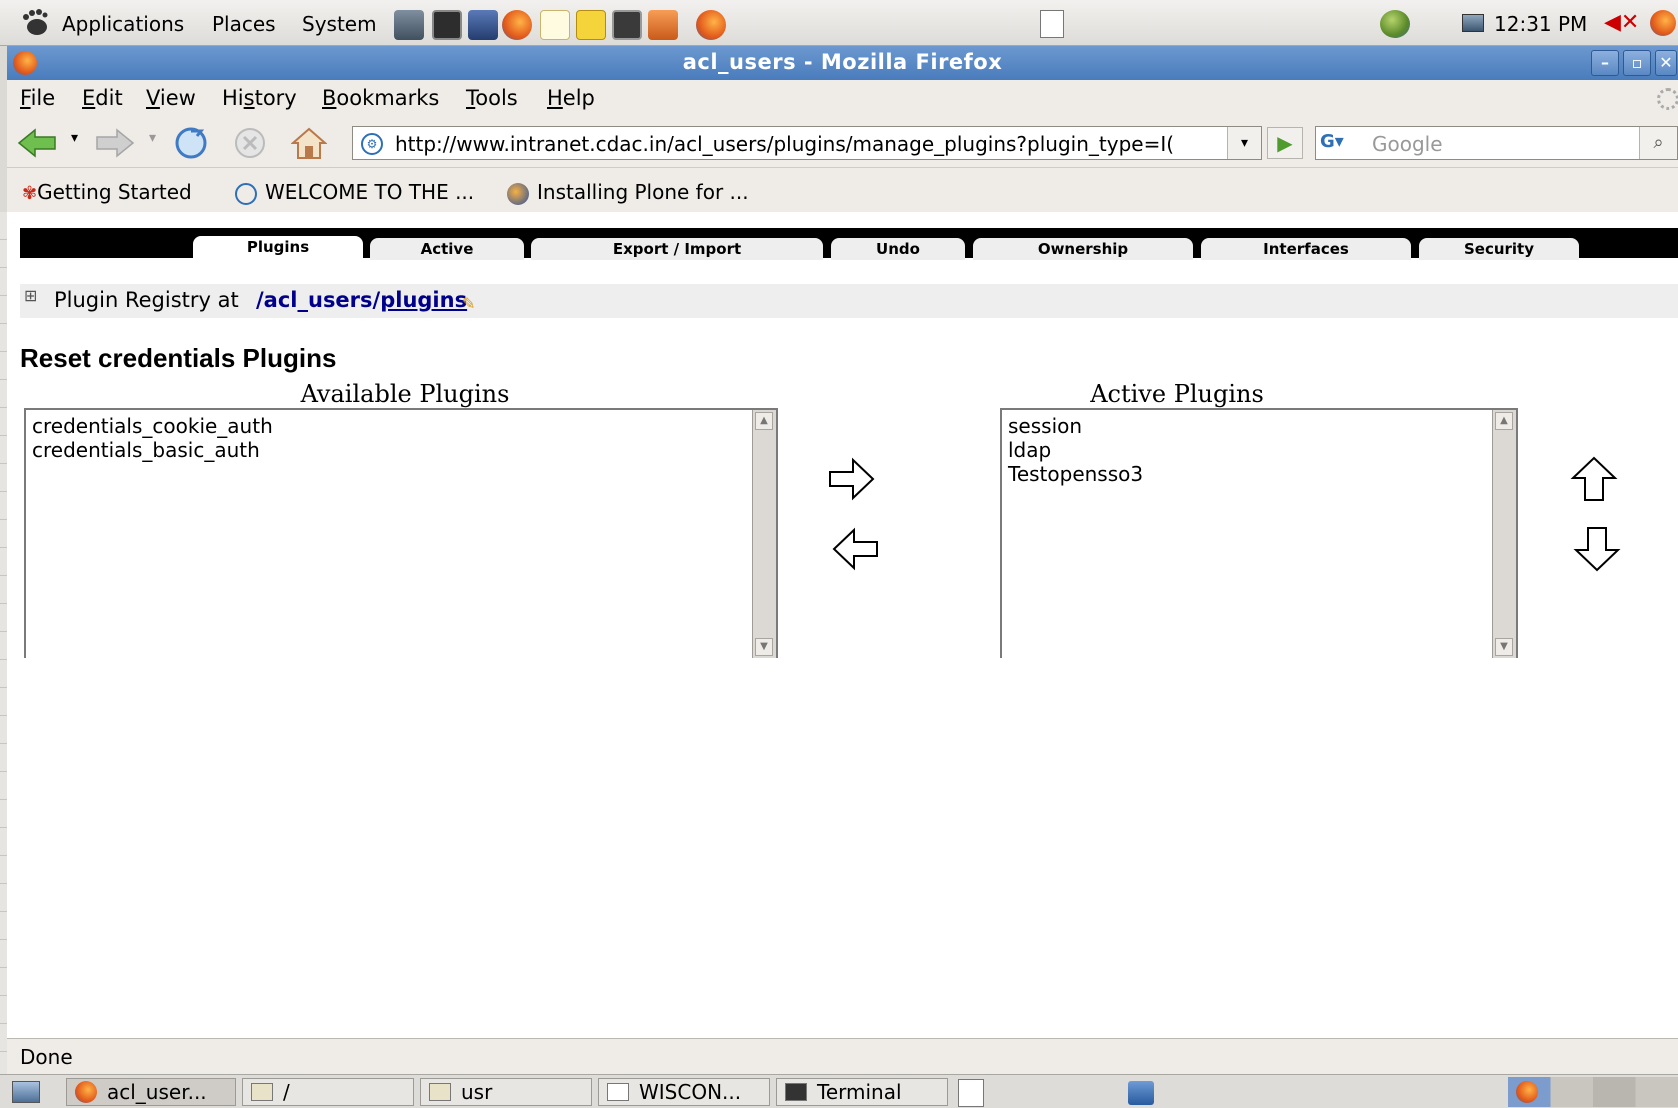 The image size is (1678, 1108). Describe the element at coordinates (401, 450) in the screenshot. I see `list-option: credentials_basic_auth` at that location.